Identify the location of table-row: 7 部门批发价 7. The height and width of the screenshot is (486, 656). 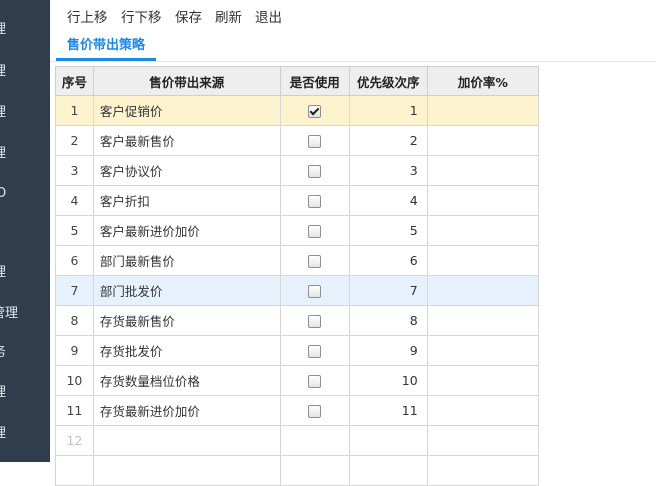
(297, 290).